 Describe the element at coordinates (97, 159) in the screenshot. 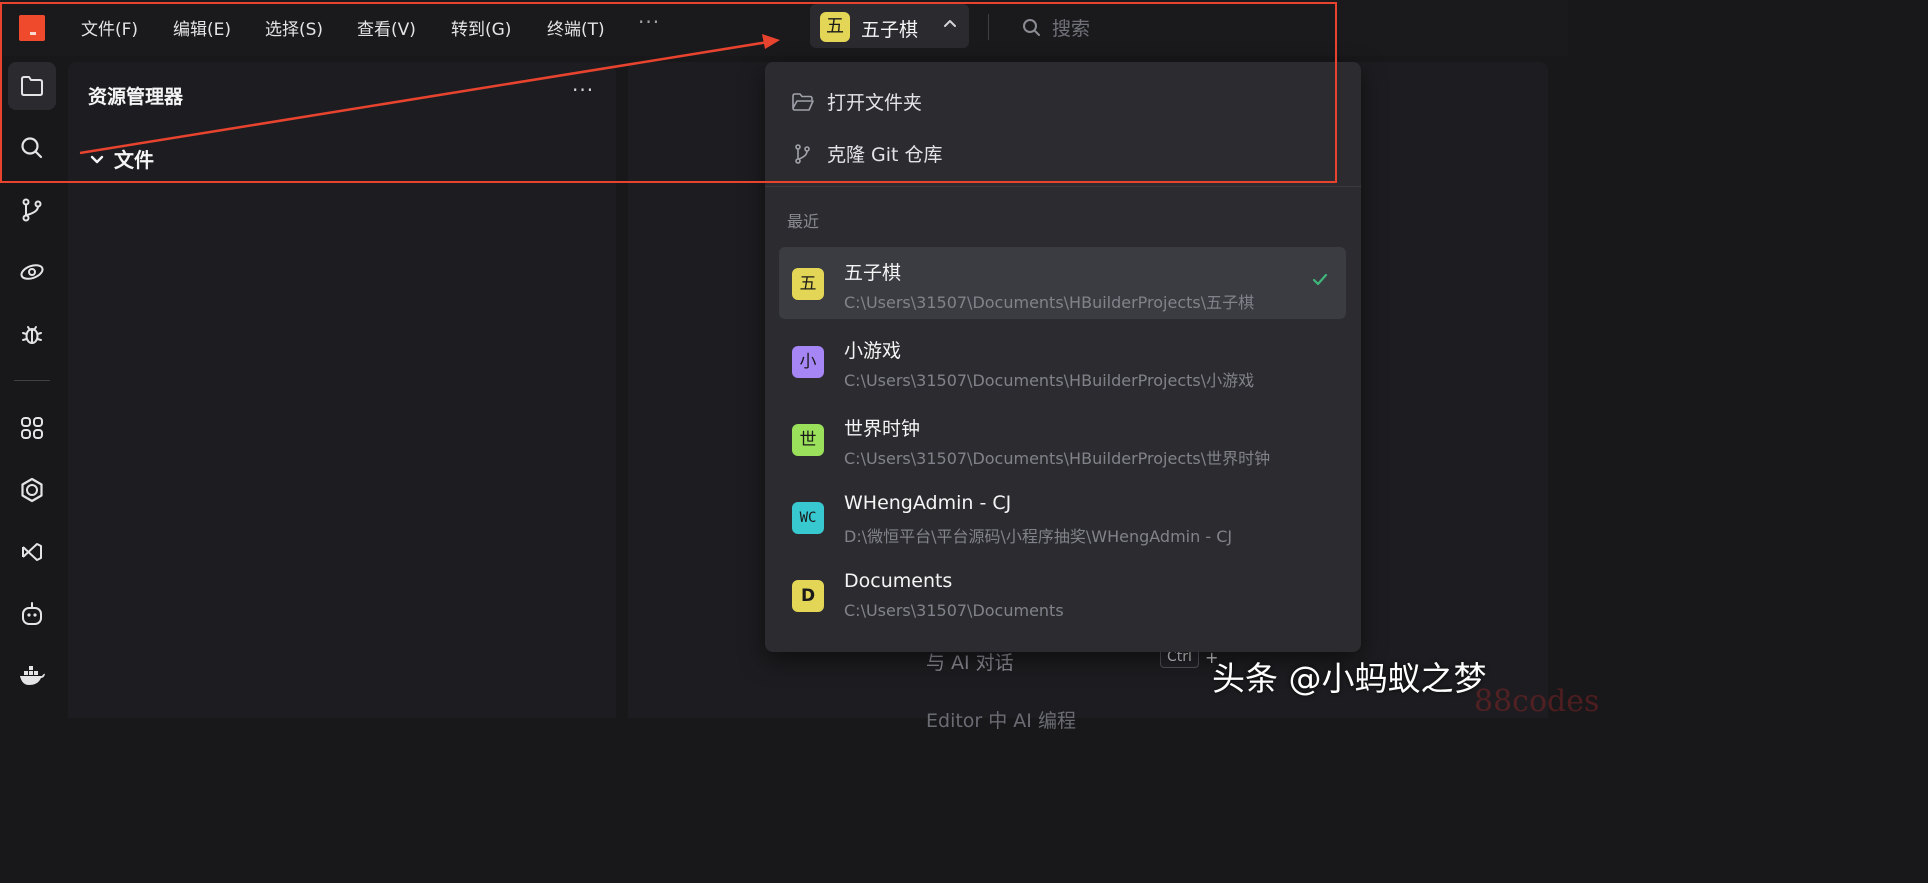

I see `chevron-down-icon` at that location.